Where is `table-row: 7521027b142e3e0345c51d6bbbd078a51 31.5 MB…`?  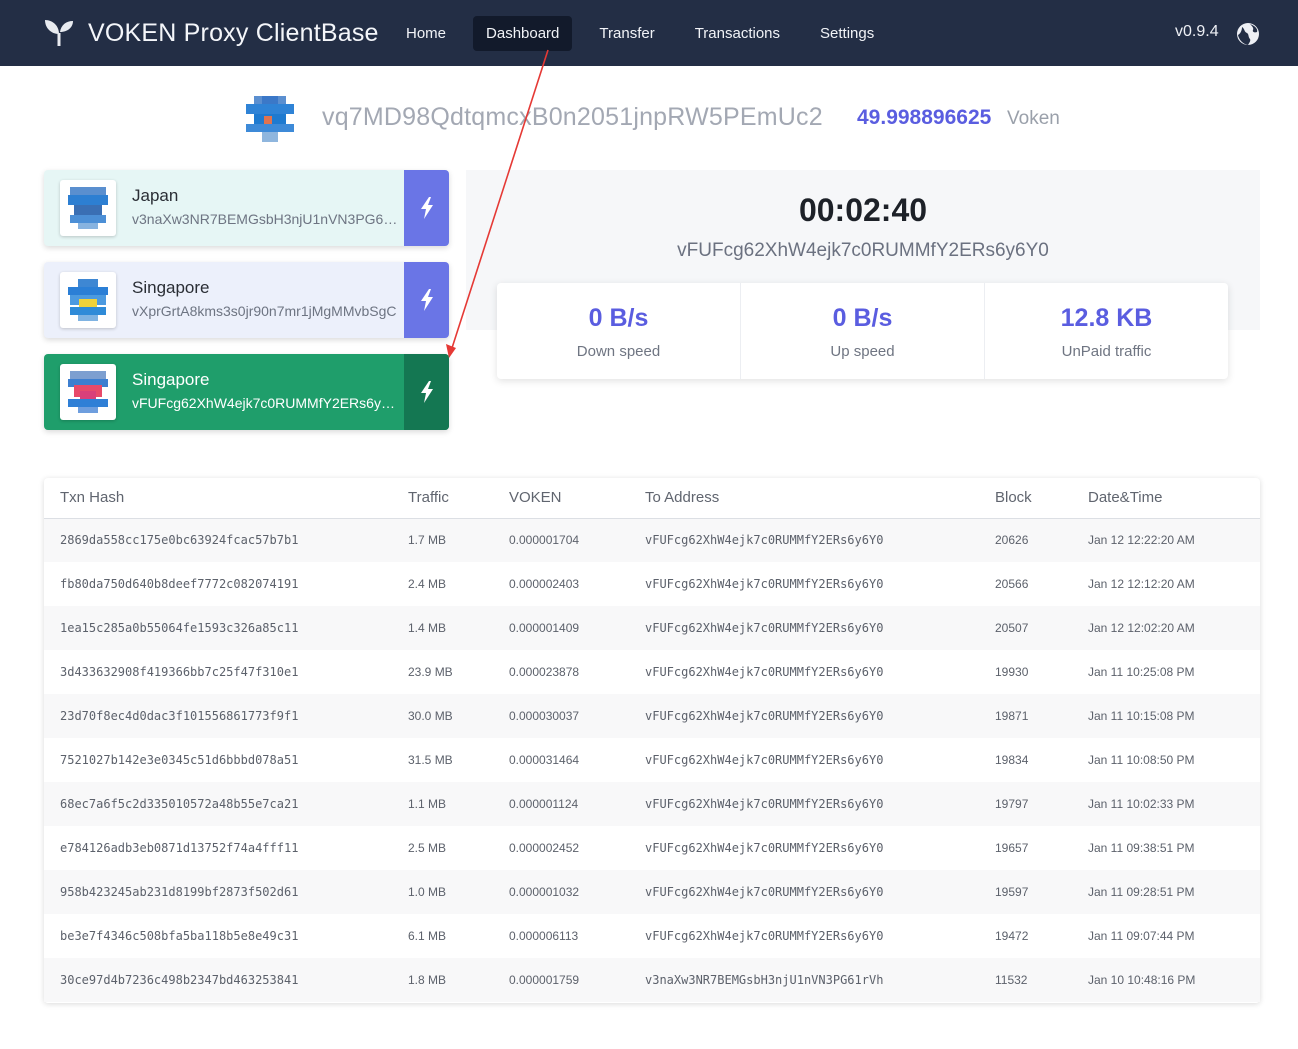 table-row: 7521027b142e3e0345c51d6bbbd078a51 31.5 MB… is located at coordinates (652, 760).